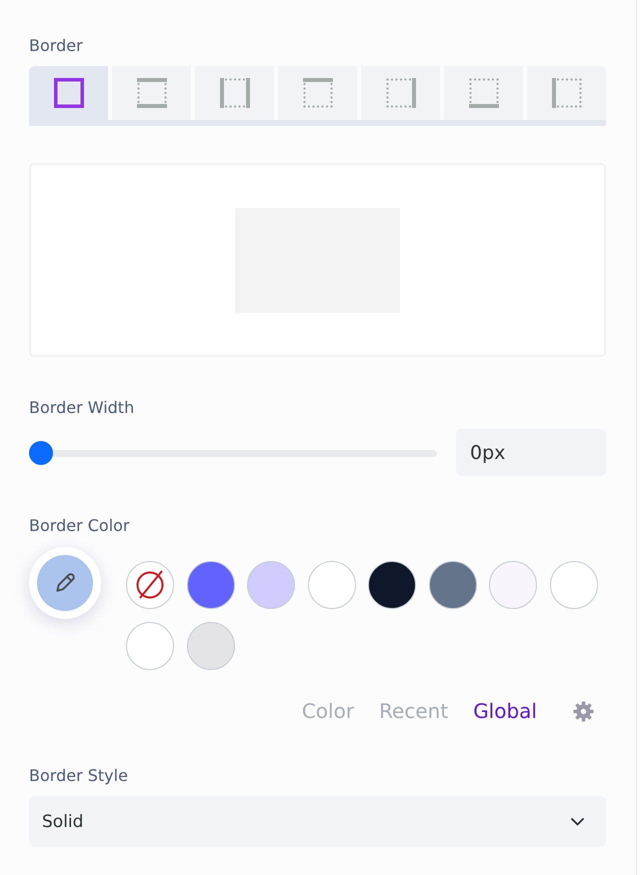 The image size is (640, 875). I want to click on color-source-tab: Global, so click(505, 711).